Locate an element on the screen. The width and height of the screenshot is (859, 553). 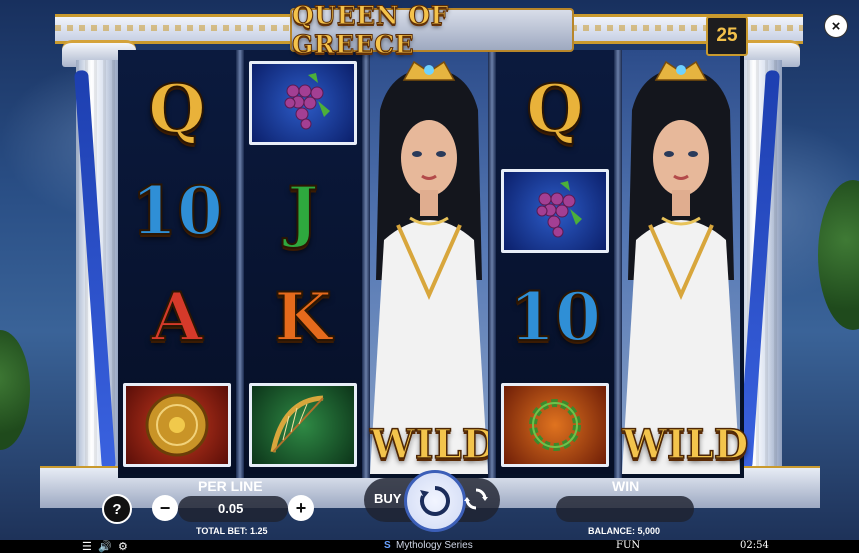
reel-4: Q 10 is located at coordinates (555, 262).